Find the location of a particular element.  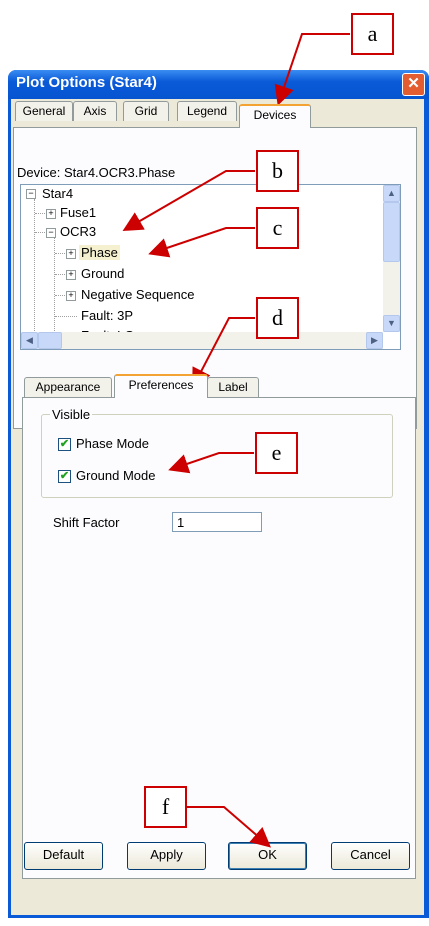

callout-c: c is located at coordinates (277, 228).